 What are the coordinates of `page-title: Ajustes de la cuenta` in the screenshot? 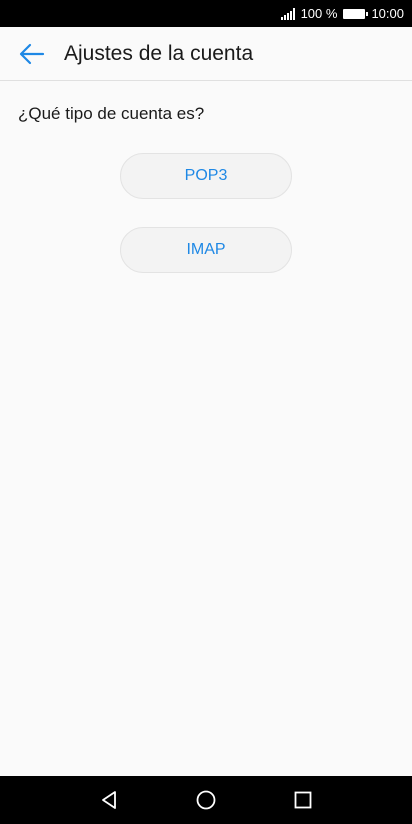 It's located at (159, 53).